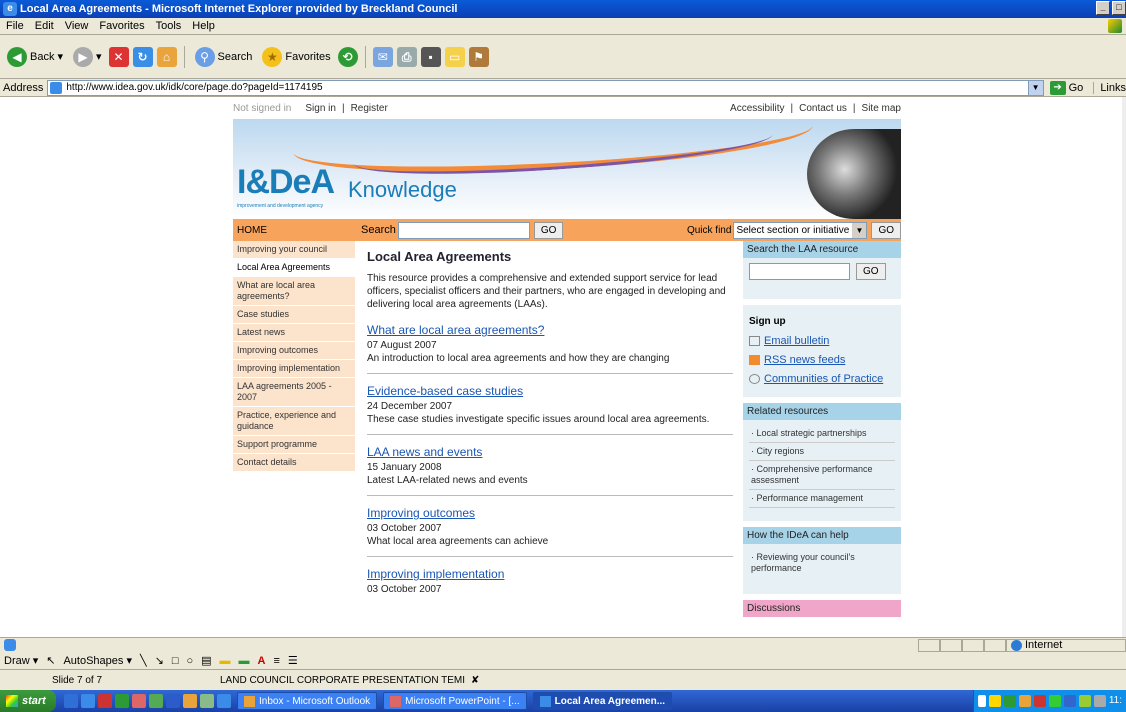  What do you see at coordinates (1099, 701) in the screenshot?
I see `network-icon` at bounding box center [1099, 701].